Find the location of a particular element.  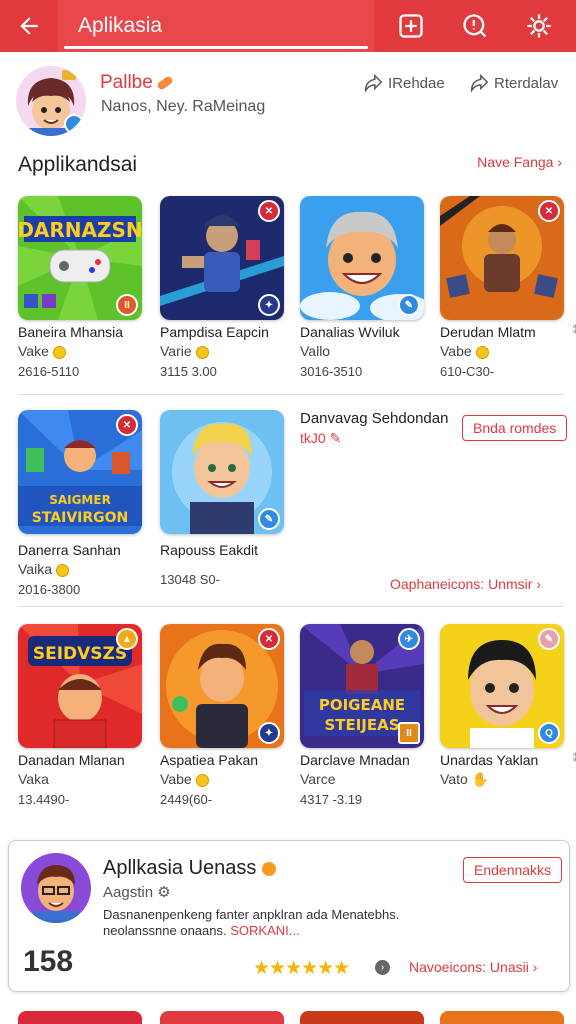

back-button is located at coordinates (29, 26).